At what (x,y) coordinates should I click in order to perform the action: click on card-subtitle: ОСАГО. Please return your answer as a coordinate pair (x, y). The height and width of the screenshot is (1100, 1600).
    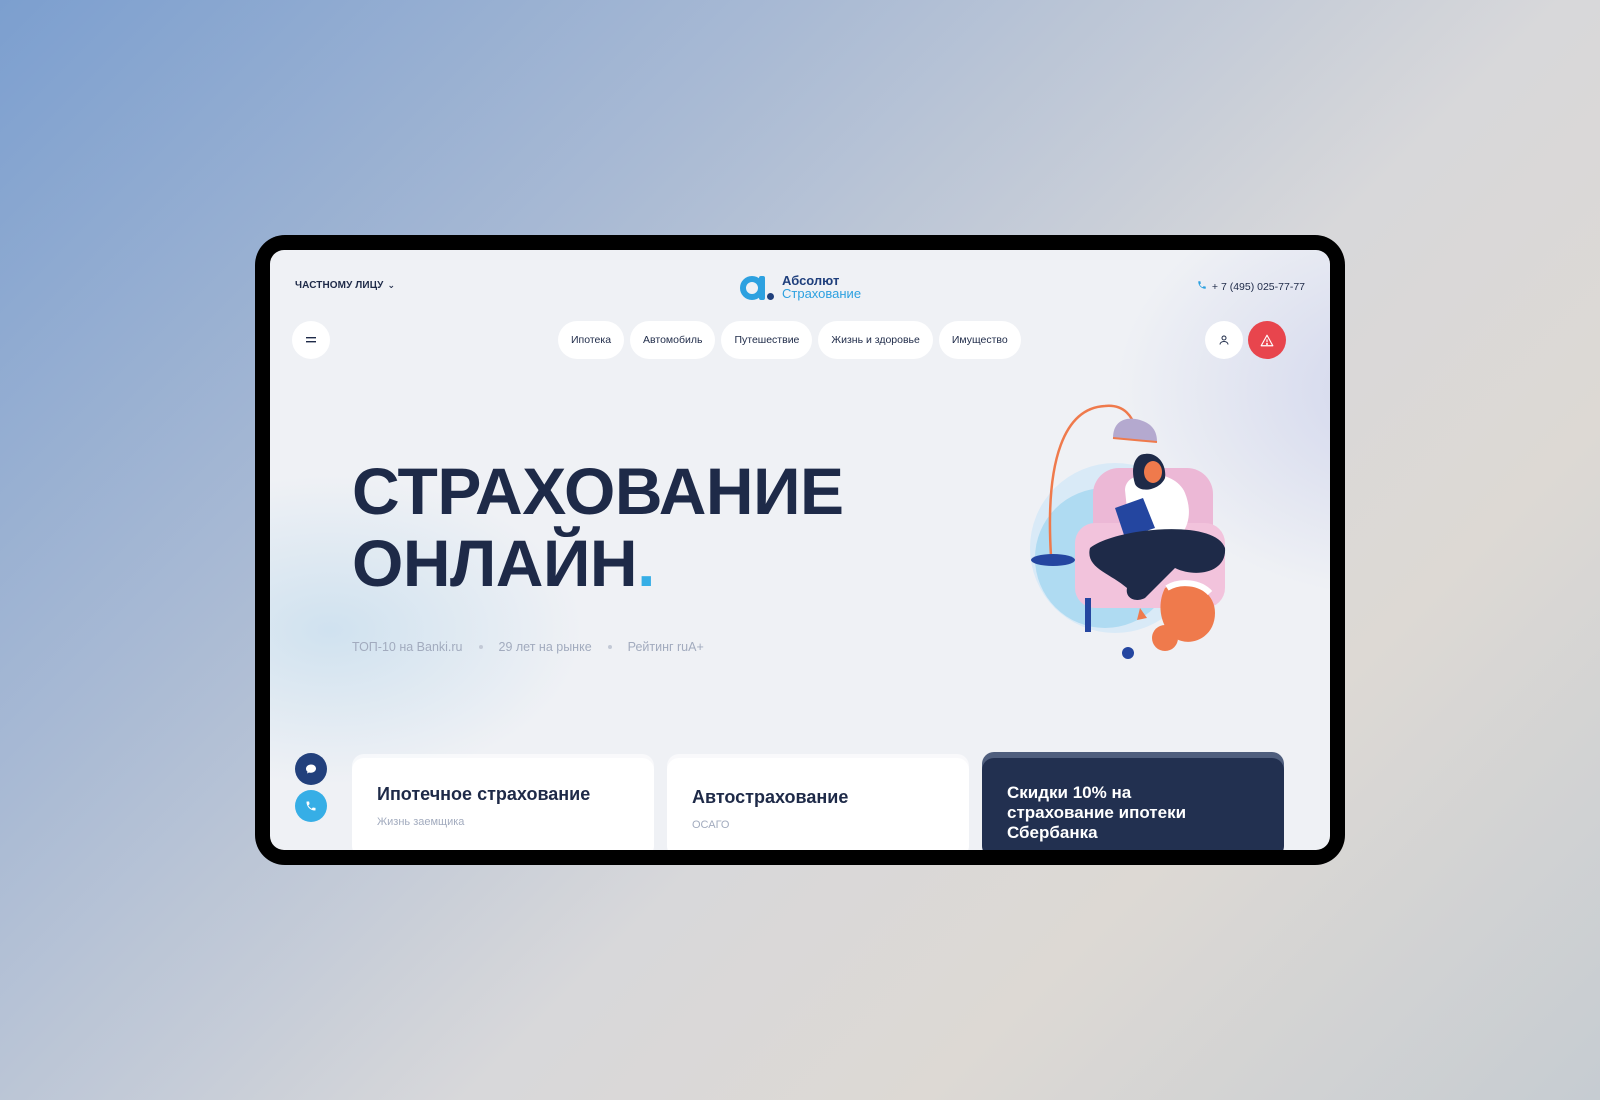
    Looking at the image, I should click on (711, 825).